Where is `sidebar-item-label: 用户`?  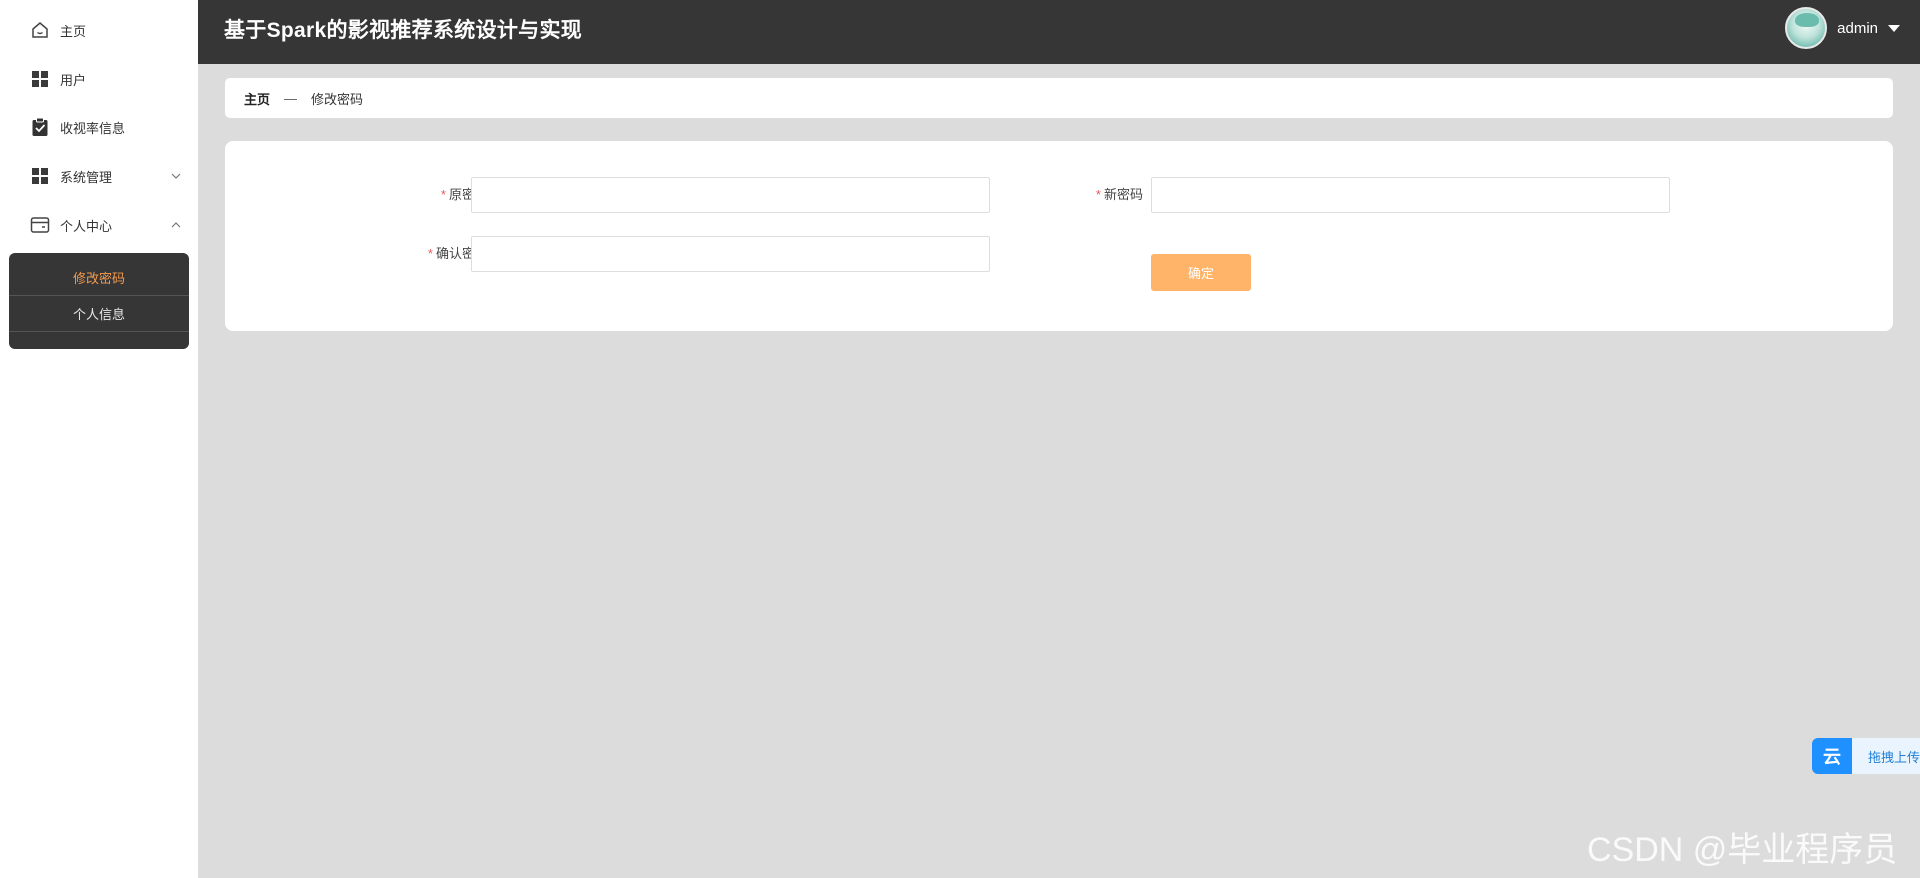
sidebar-item-label: 用户 is located at coordinates (73, 80).